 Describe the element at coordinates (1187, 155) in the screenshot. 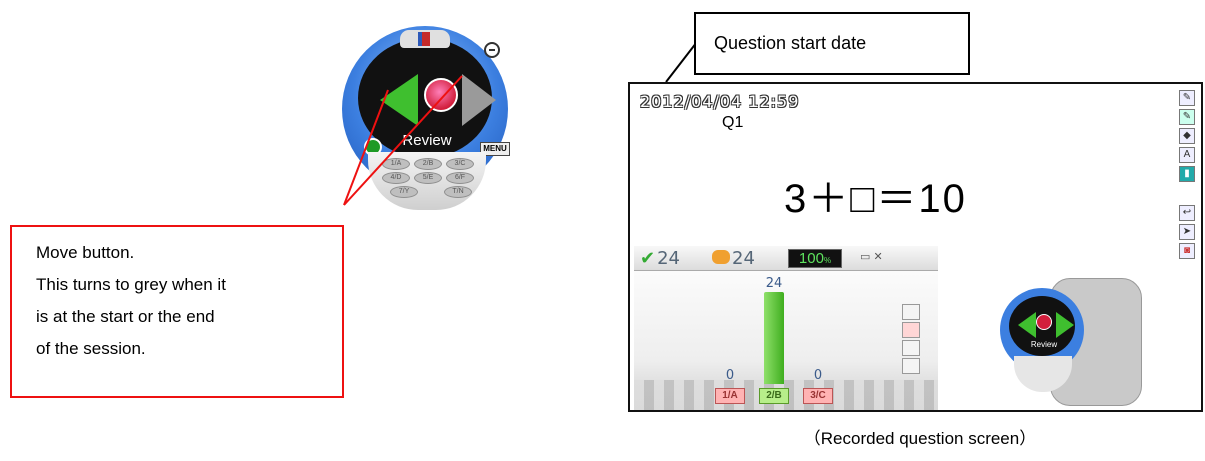

I see `clear-all-icon: A` at that location.